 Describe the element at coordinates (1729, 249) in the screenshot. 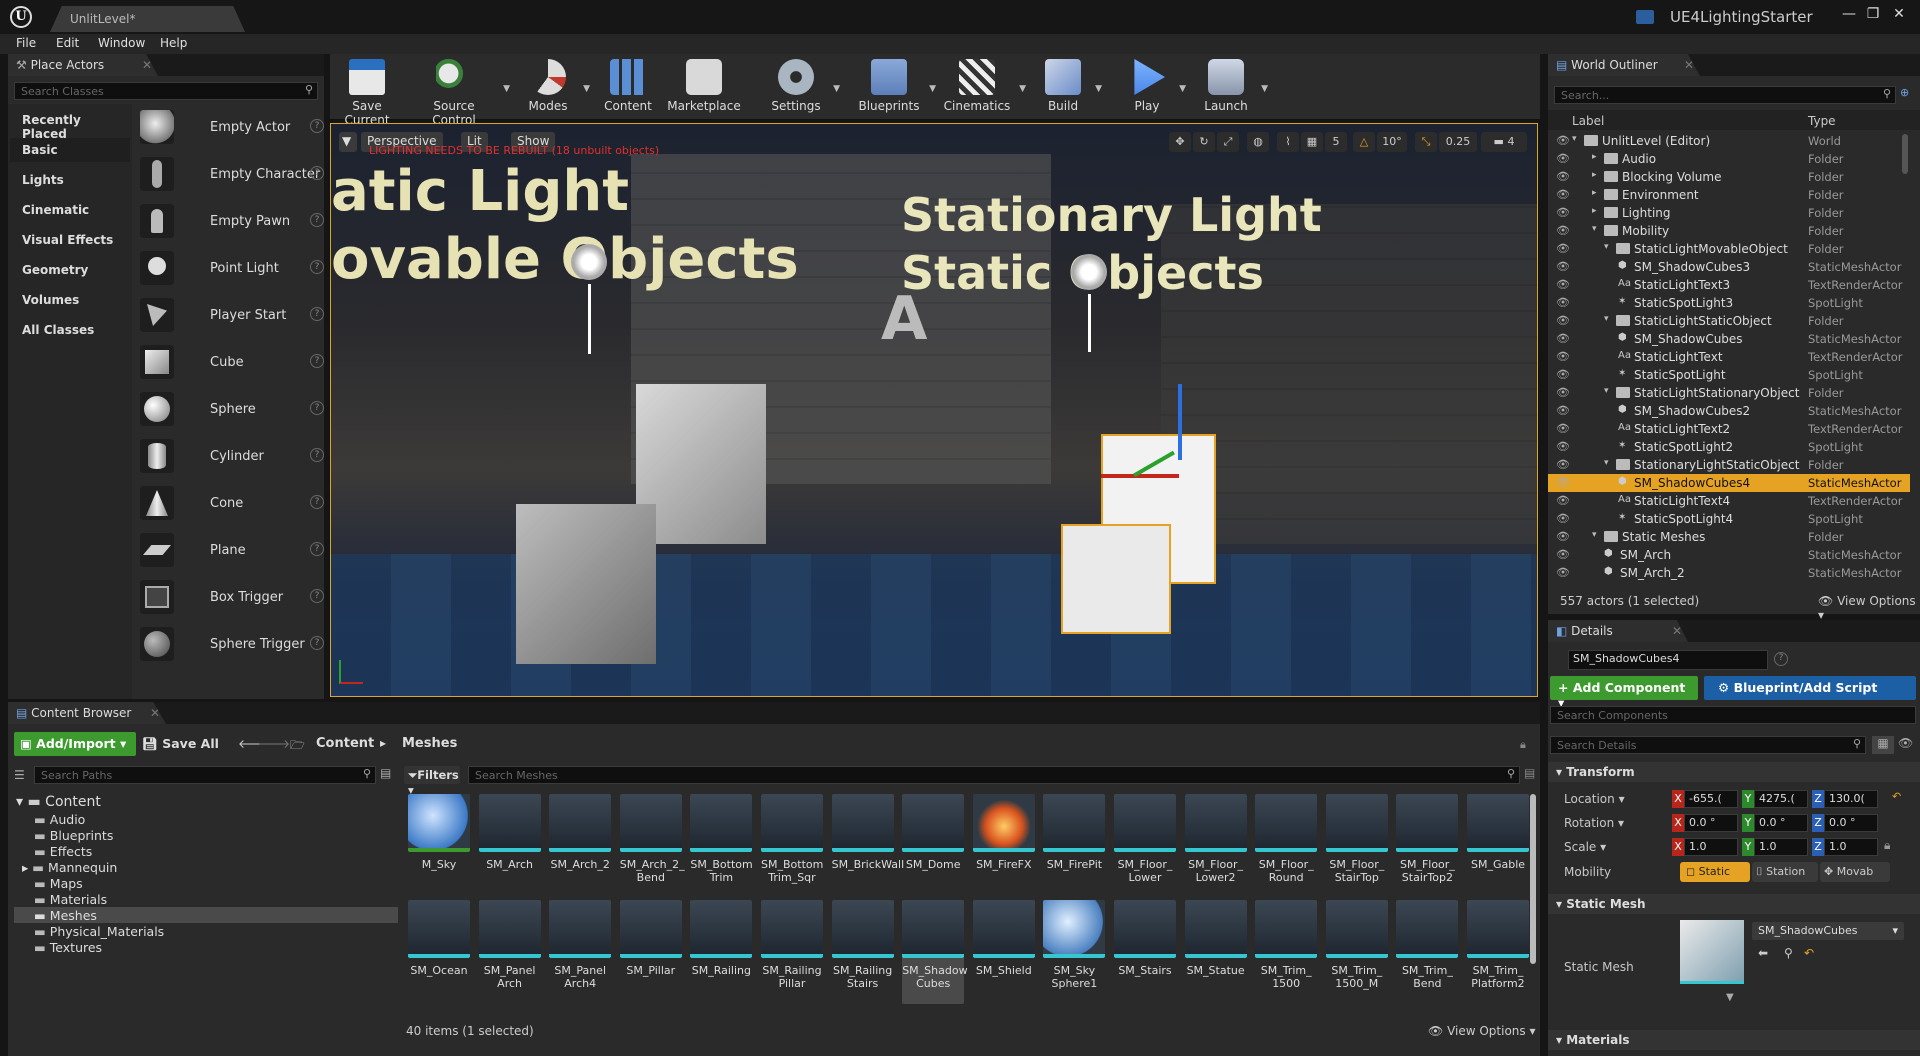

I see `outliner-row: 👁 ▾ StaticLightMovableObject Folder` at that location.